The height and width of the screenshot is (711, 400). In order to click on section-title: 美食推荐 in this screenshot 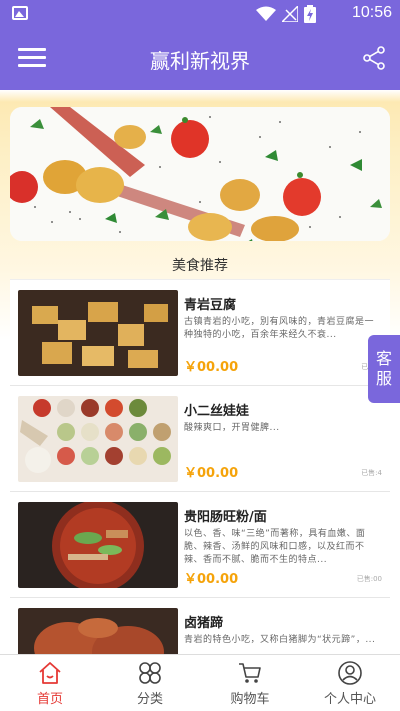, I will do `click(200, 266)`.